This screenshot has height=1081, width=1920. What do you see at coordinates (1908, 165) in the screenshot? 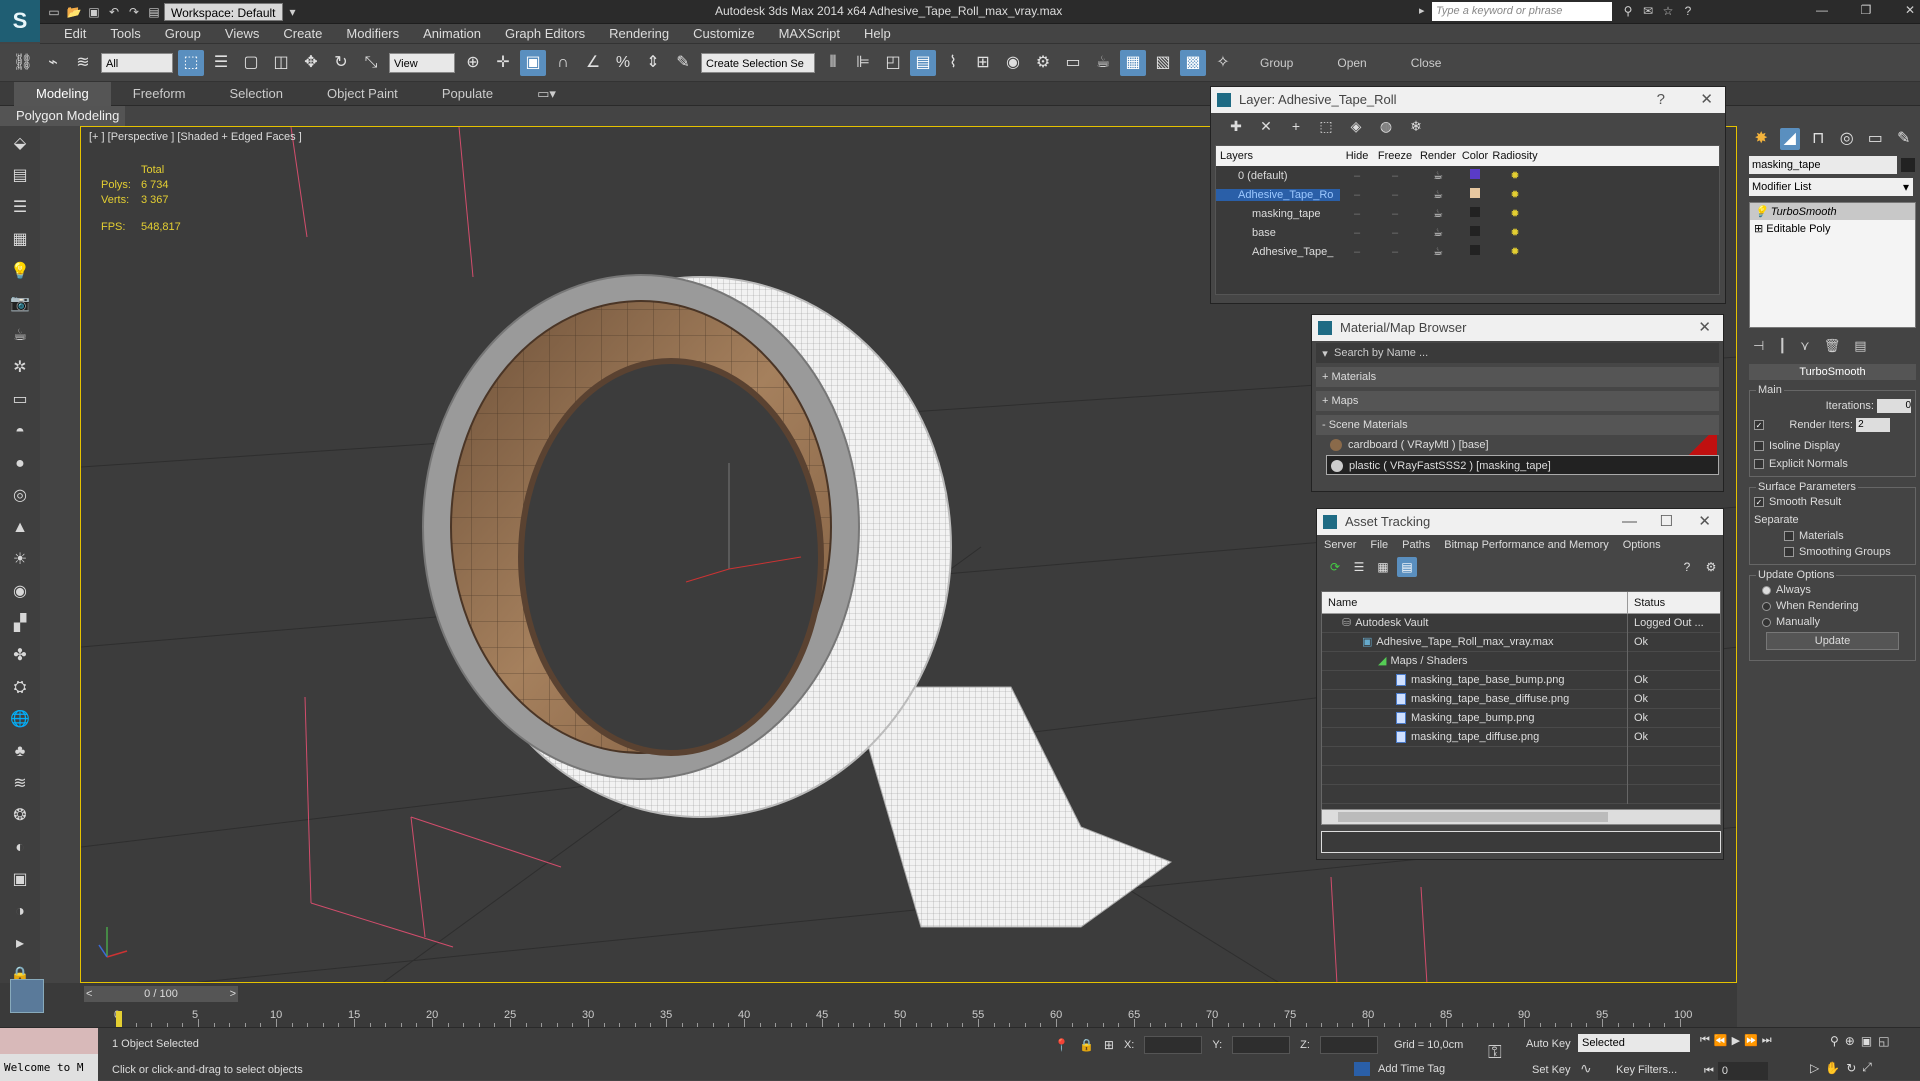
I see `object-color-swatch` at bounding box center [1908, 165].